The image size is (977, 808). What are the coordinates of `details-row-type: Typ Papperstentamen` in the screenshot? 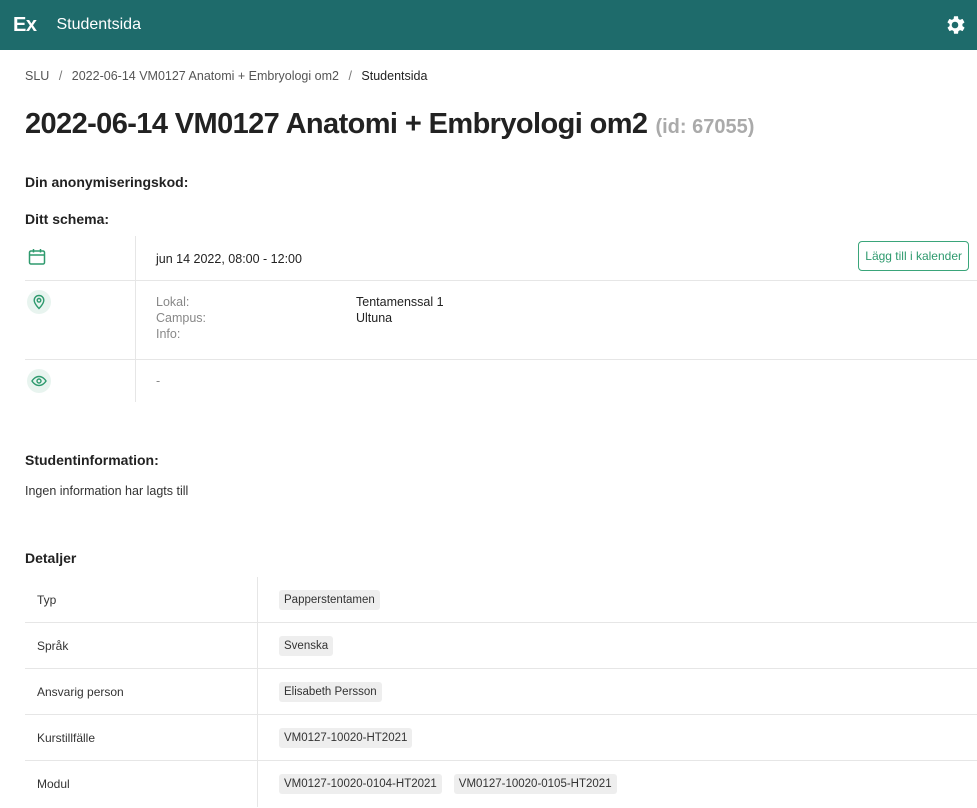 It's located at (501, 600).